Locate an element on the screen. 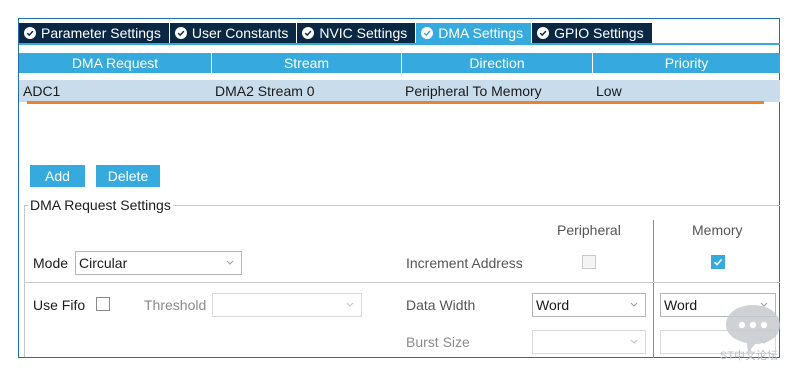 This screenshot has width=795, height=368. tab-nvic-settings: NVIC Settings is located at coordinates (357, 33).